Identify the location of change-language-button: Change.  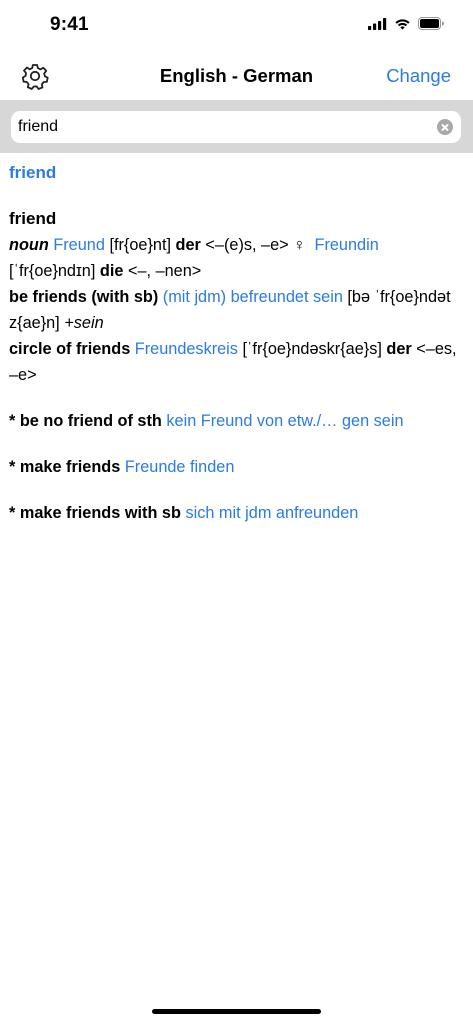
(418, 76).